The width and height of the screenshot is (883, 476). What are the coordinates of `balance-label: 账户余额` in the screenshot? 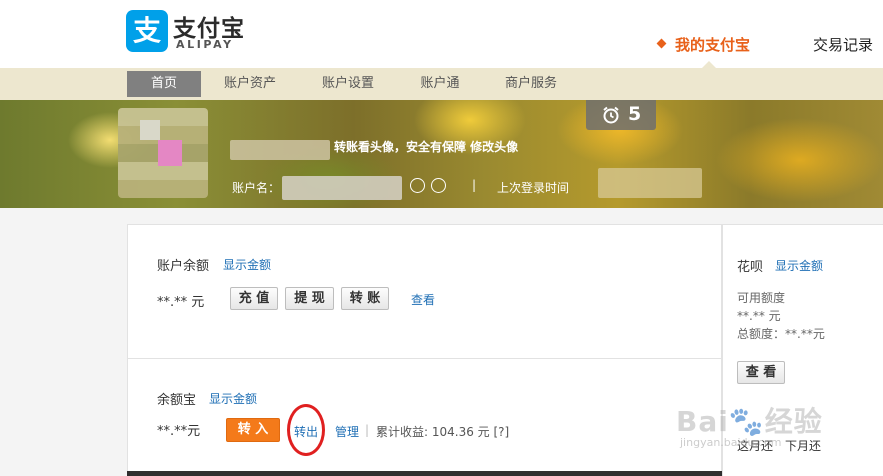 It's located at (183, 266).